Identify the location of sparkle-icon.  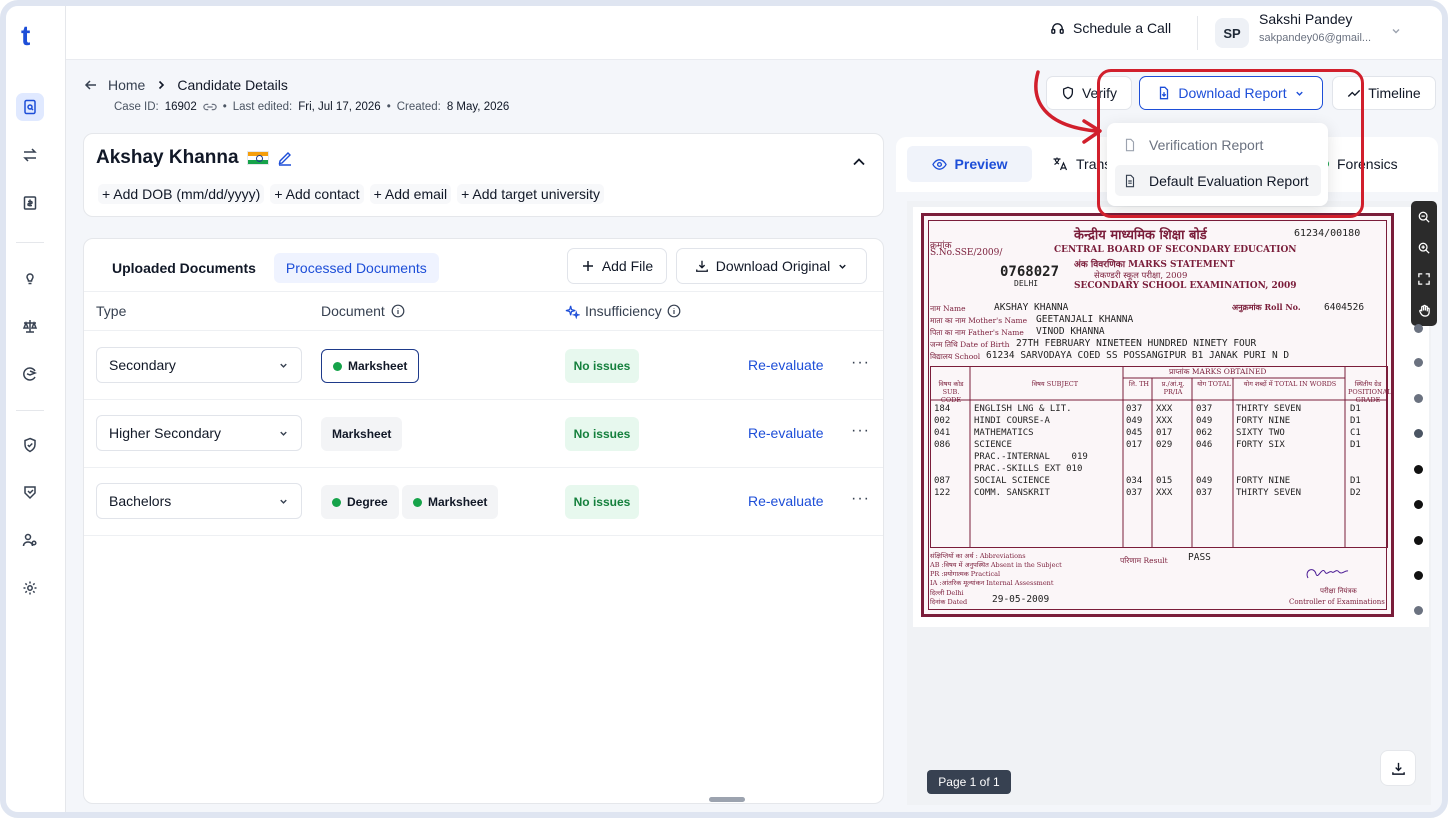
(572, 312).